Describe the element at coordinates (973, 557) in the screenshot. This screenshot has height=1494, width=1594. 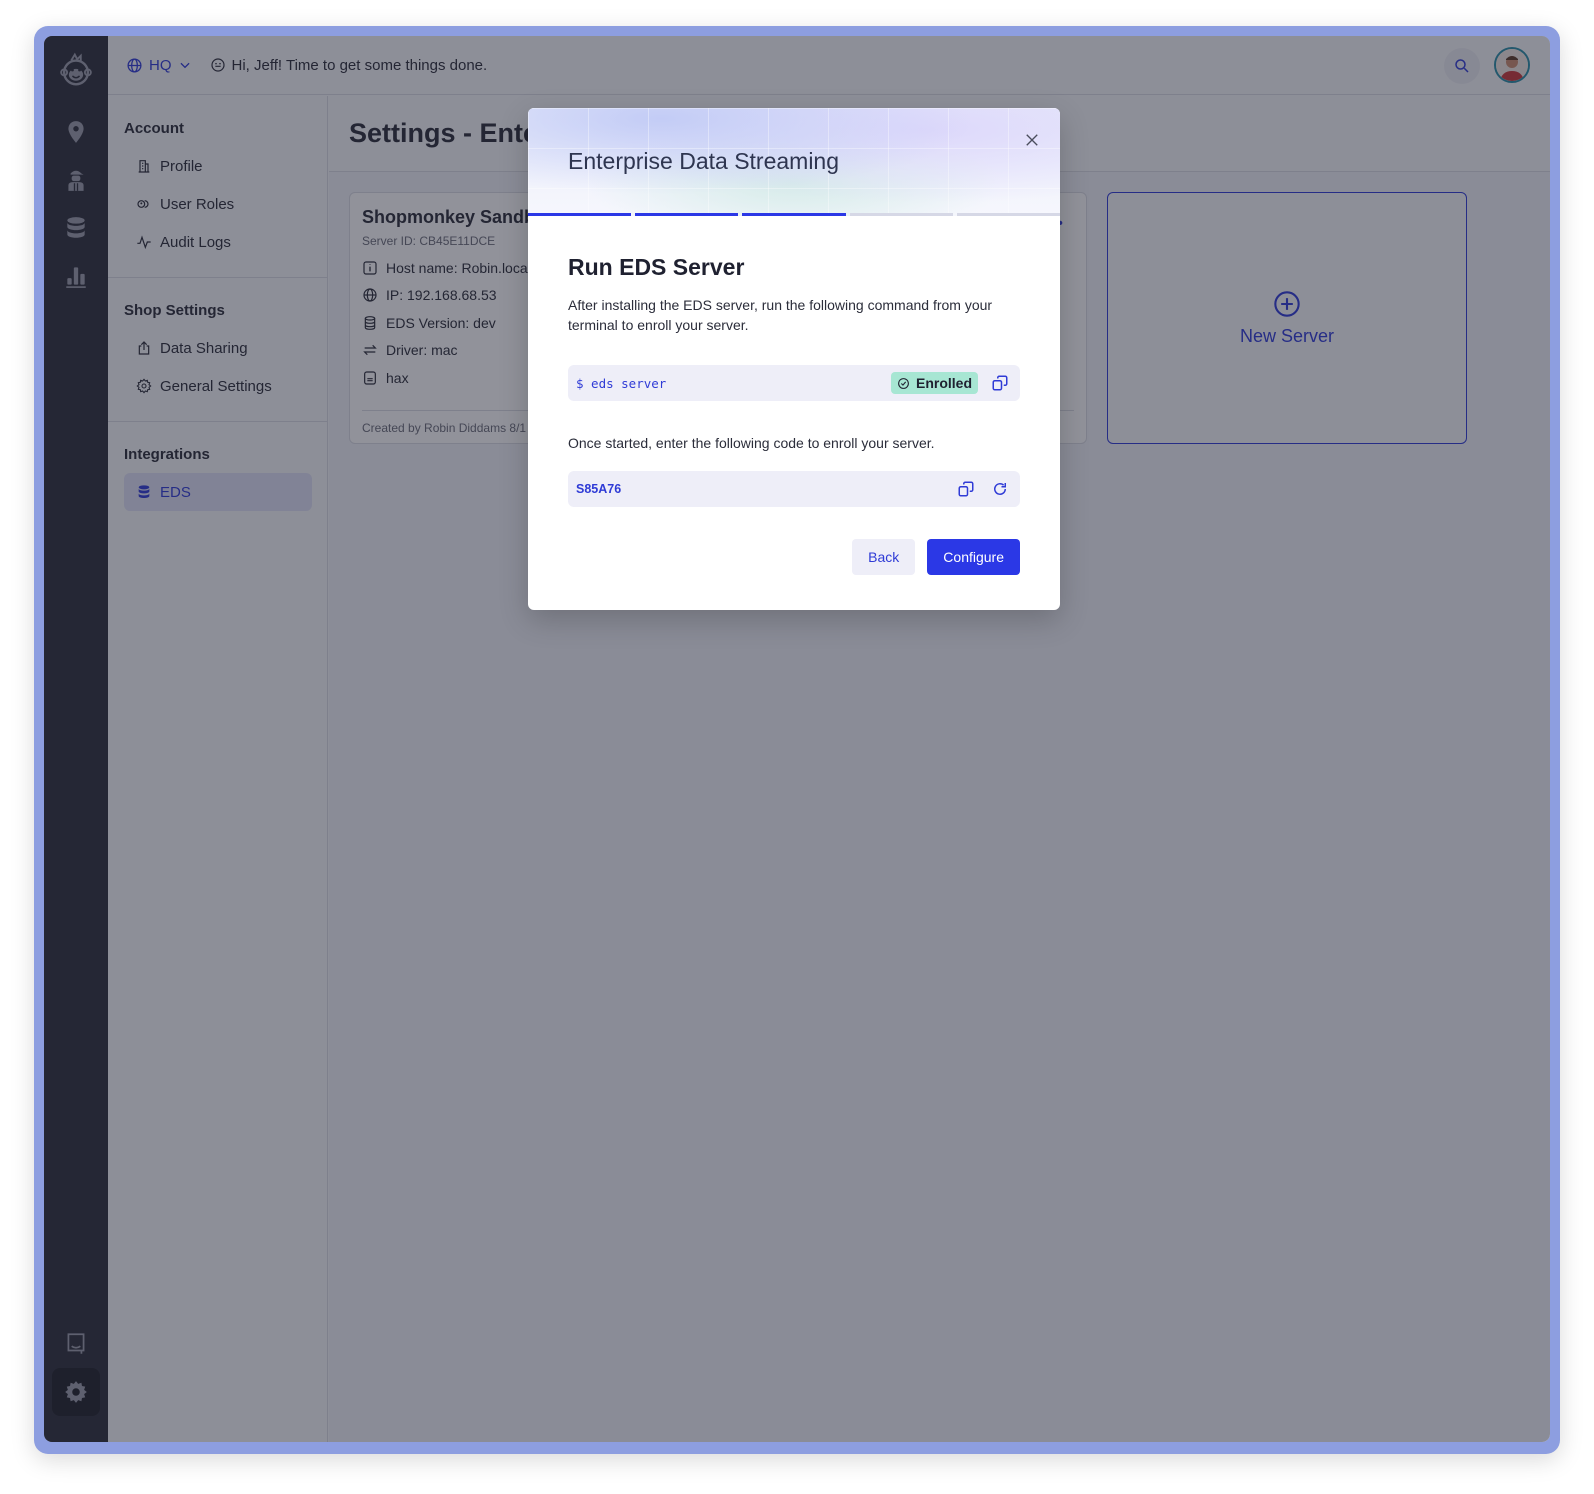
I see `configure-button: Configure` at that location.